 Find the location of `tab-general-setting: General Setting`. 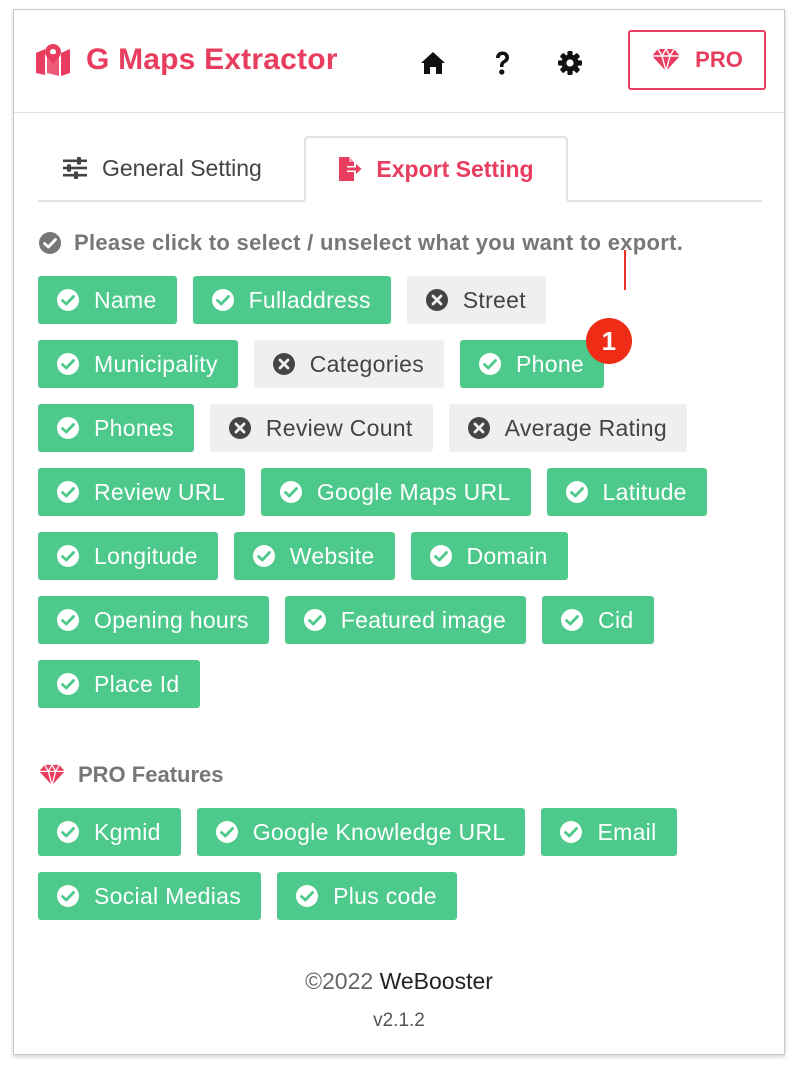

tab-general-setting: General Setting is located at coordinates (162, 168).